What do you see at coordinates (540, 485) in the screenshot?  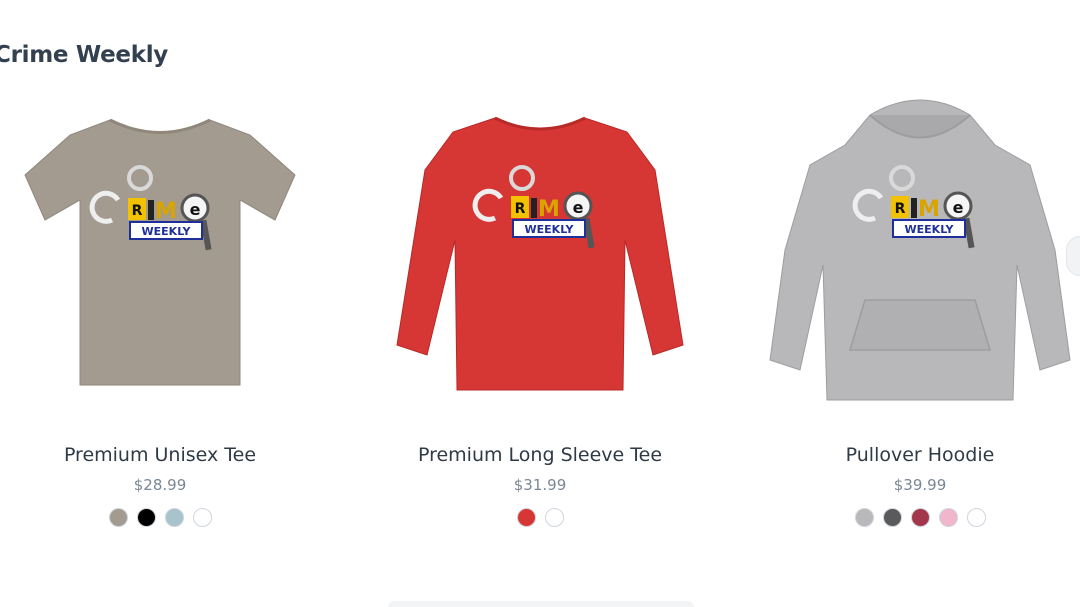 I see `product-price: $31.99` at bounding box center [540, 485].